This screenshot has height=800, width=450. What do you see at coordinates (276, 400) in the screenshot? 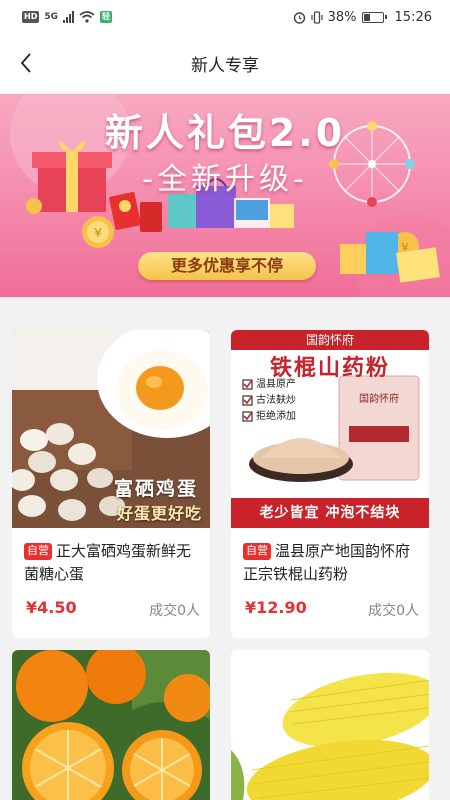
I see `yam-image-feature-2: 古法麸炒` at bounding box center [276, 400].